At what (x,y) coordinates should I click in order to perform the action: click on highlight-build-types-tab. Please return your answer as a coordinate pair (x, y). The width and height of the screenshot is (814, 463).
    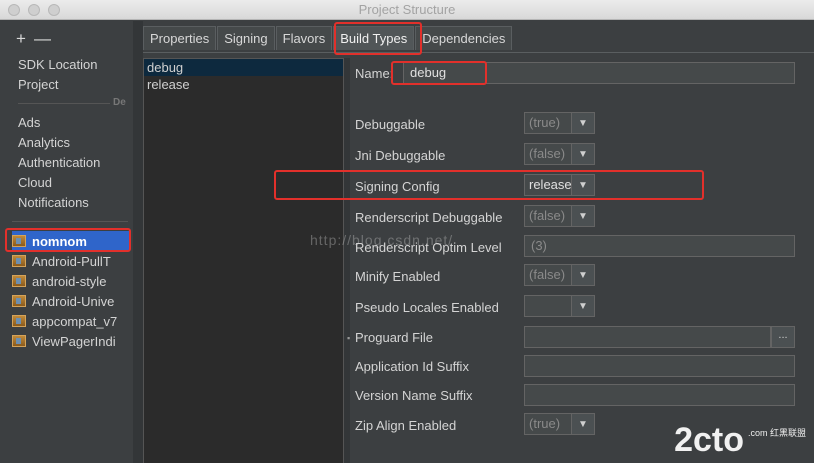
    Looking at the image, I should click on (378, 38).